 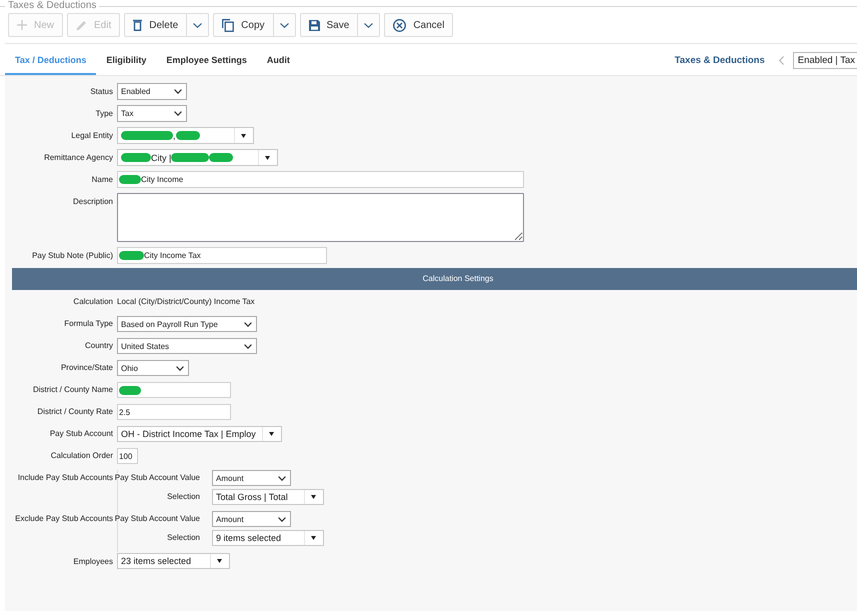 I want to click on field-label: Pay Stub Note (Public), so click(x=72, y=256).